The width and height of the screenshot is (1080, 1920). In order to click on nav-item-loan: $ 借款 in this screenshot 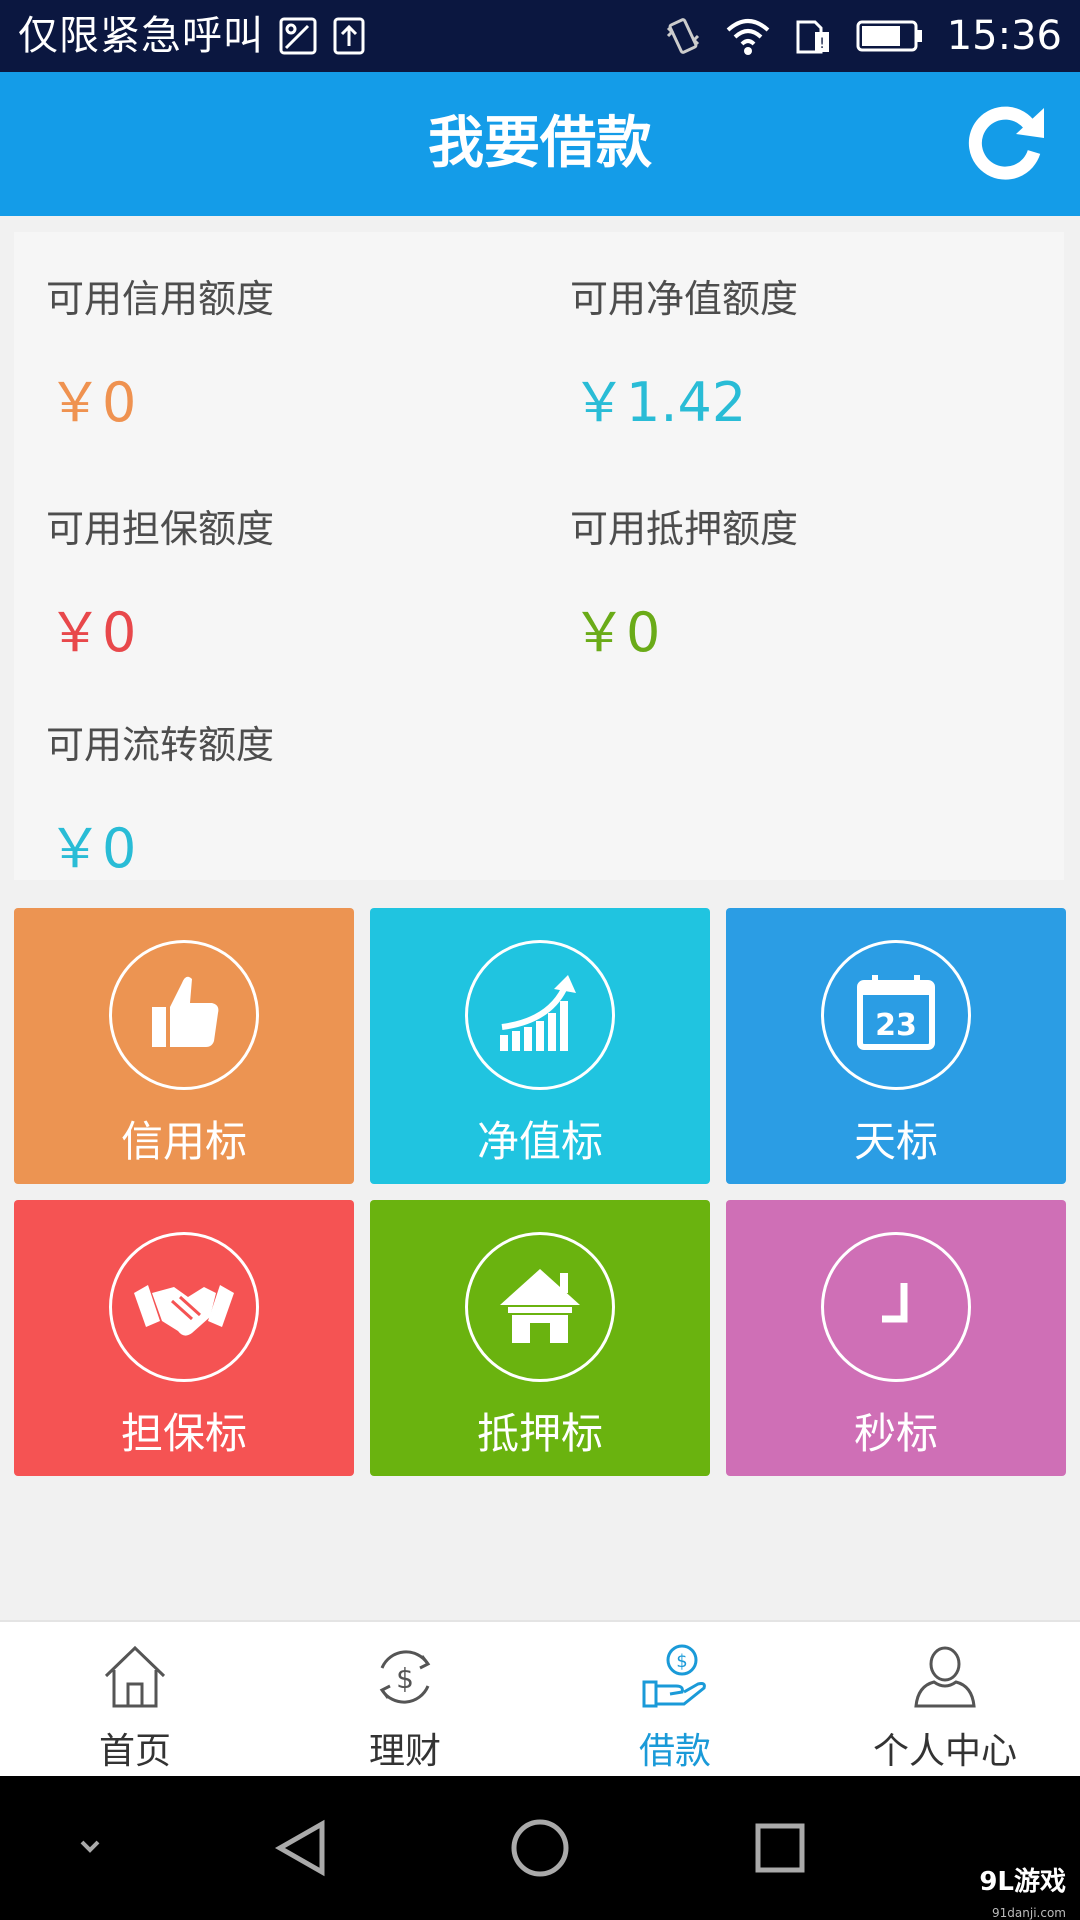, I will do `click(675, 1700)`.